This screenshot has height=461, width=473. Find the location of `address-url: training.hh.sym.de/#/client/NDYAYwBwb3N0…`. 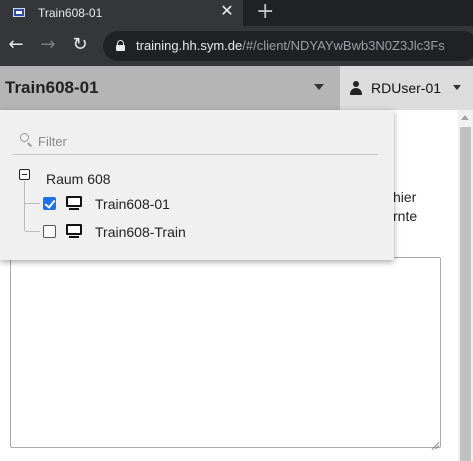

address-url: training.hh.sym.de/#/client/NDYAYwBwb3N0… is located at coordinates (290, 45).